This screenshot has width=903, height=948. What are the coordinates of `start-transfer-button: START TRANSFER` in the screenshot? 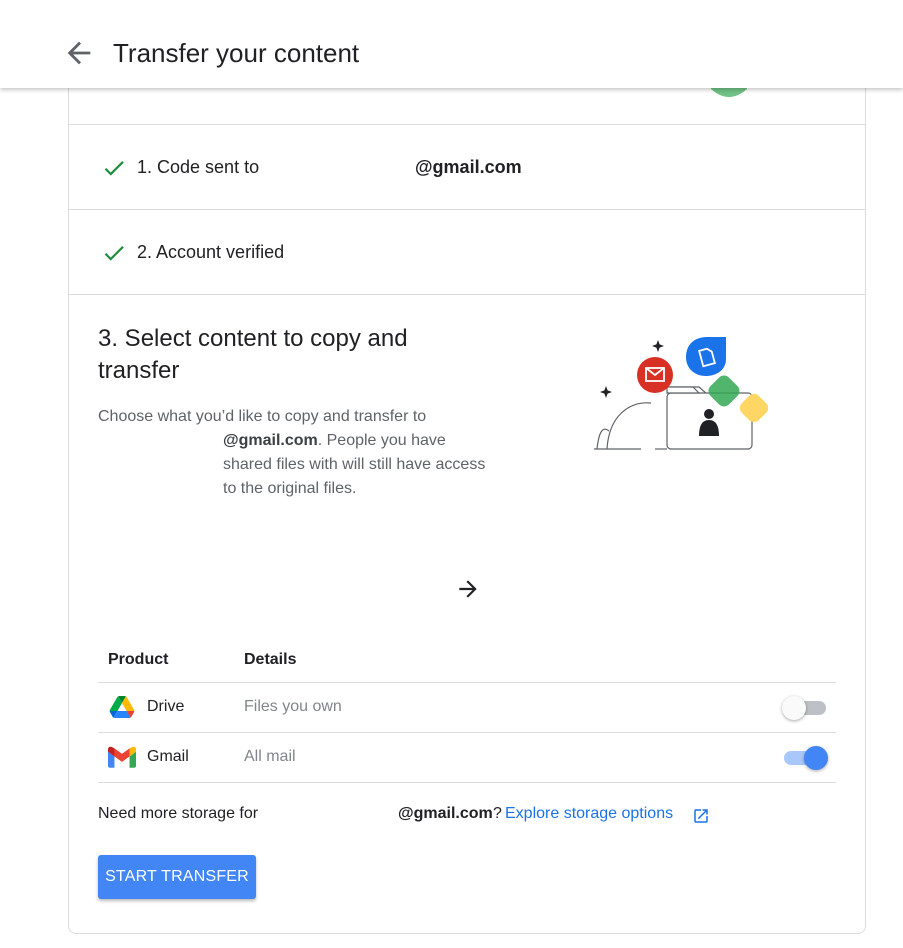 It's located at (177, 877).